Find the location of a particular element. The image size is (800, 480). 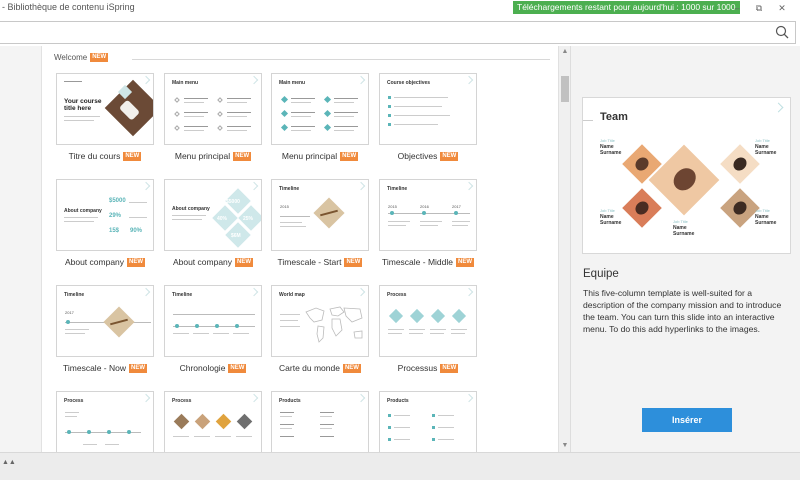

thumb-stat: $6M is located at coordinates (236, 236).